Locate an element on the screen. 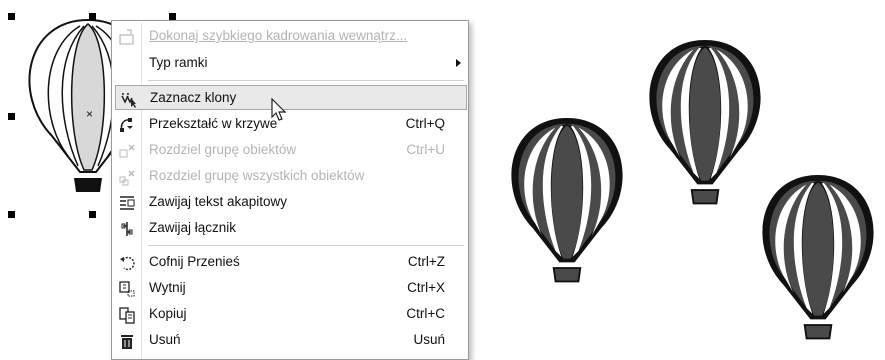 The image size is (885, 360). menu-item-convert-to-curves: Przekształć w krzywe Ctrl+Q is located at coordinates (291, 124).